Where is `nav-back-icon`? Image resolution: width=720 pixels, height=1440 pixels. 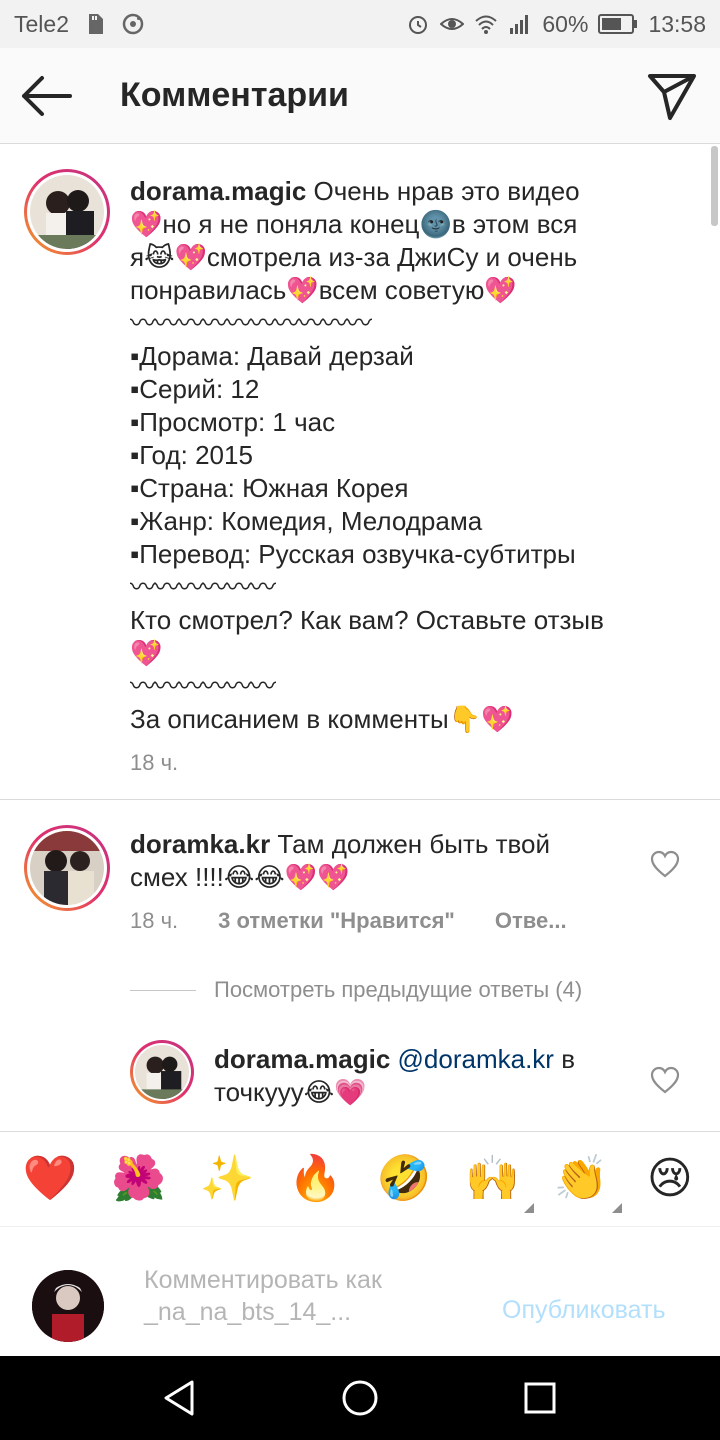
nav-back-icon is located at coordinates (180, 1398).